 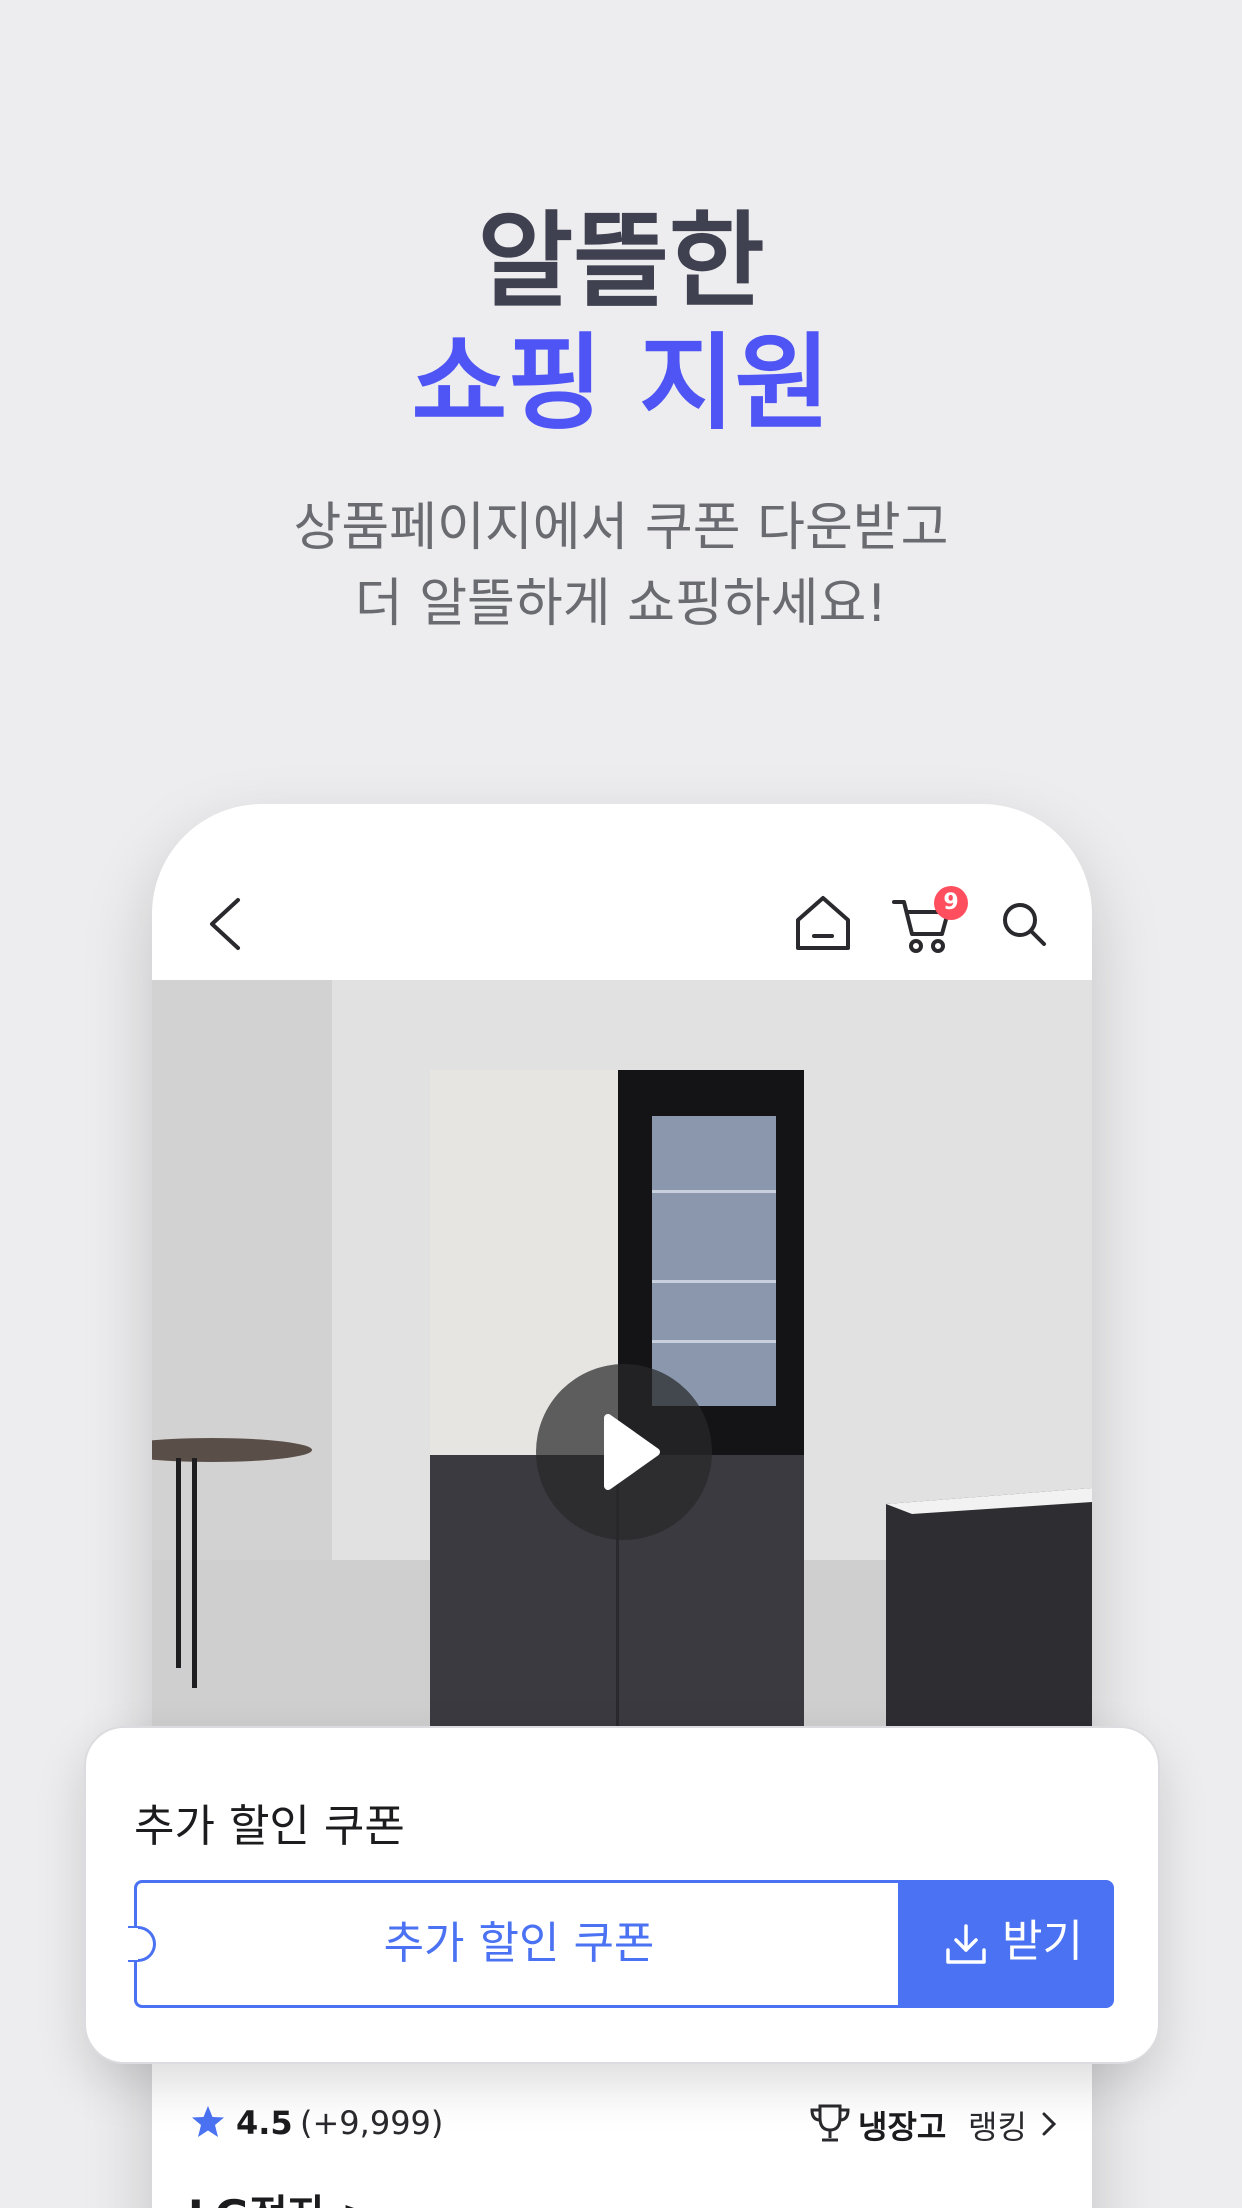 I want to click on subtext-line-2: 더 알뜰하게 쇼핑하세요!, so click(x=621, y=604).